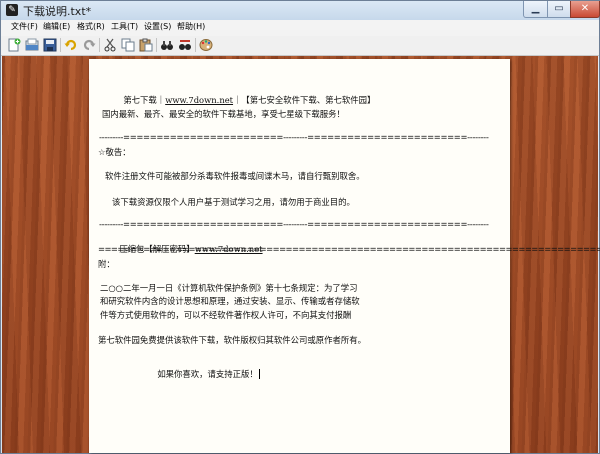  I want to click on doc-line-15: 如果你喜欢，请支持正版！, so click(208, 374).